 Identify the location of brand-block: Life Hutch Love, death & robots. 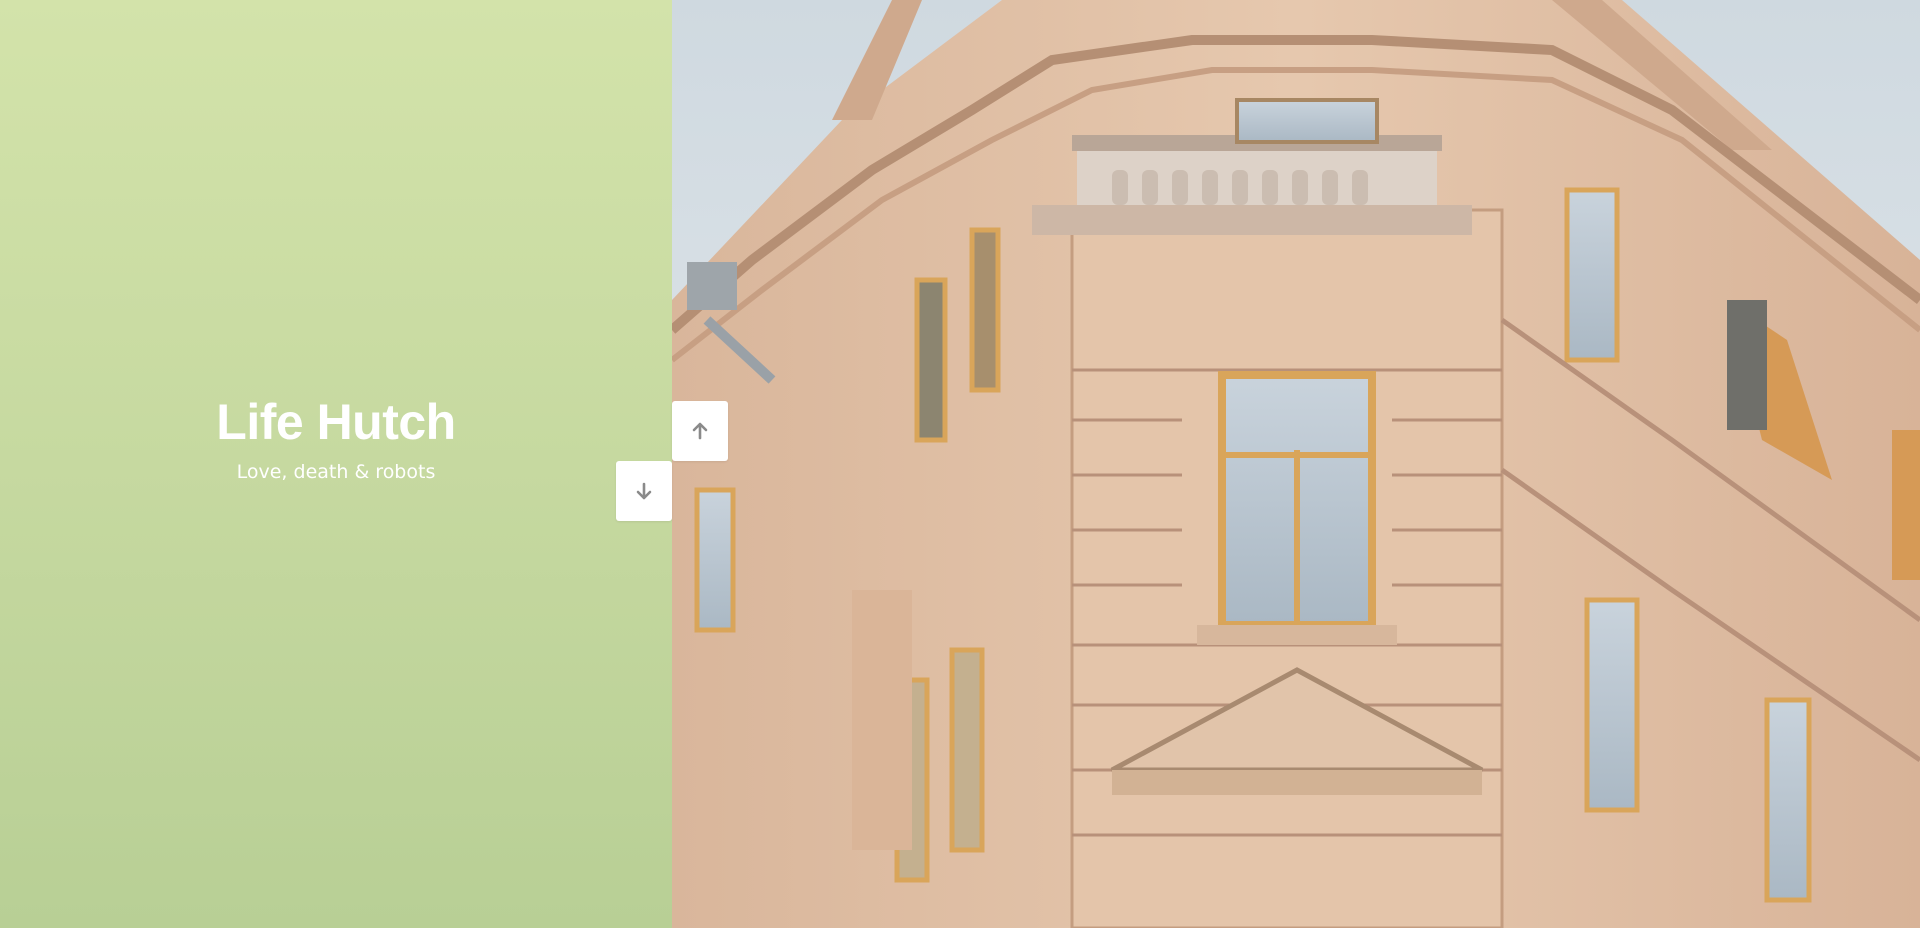
(336, 438).